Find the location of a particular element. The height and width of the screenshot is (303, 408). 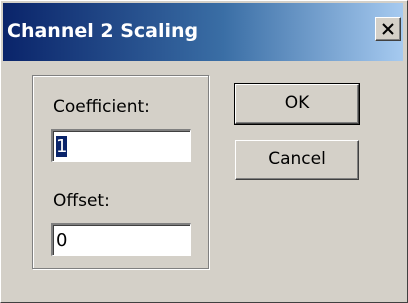

ok-button: OK is located at coordinates (297, 104).